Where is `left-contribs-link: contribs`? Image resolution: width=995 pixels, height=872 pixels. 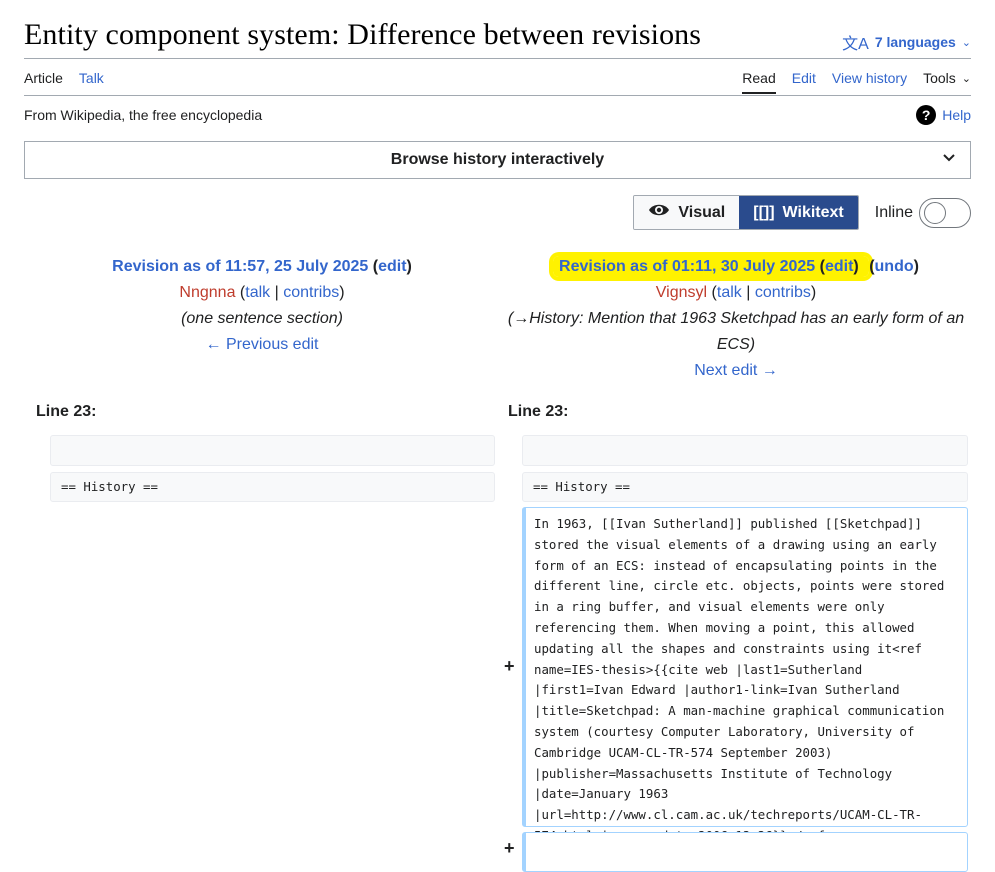 left-contribs-link: contribs is located at coordinates (311, 292).